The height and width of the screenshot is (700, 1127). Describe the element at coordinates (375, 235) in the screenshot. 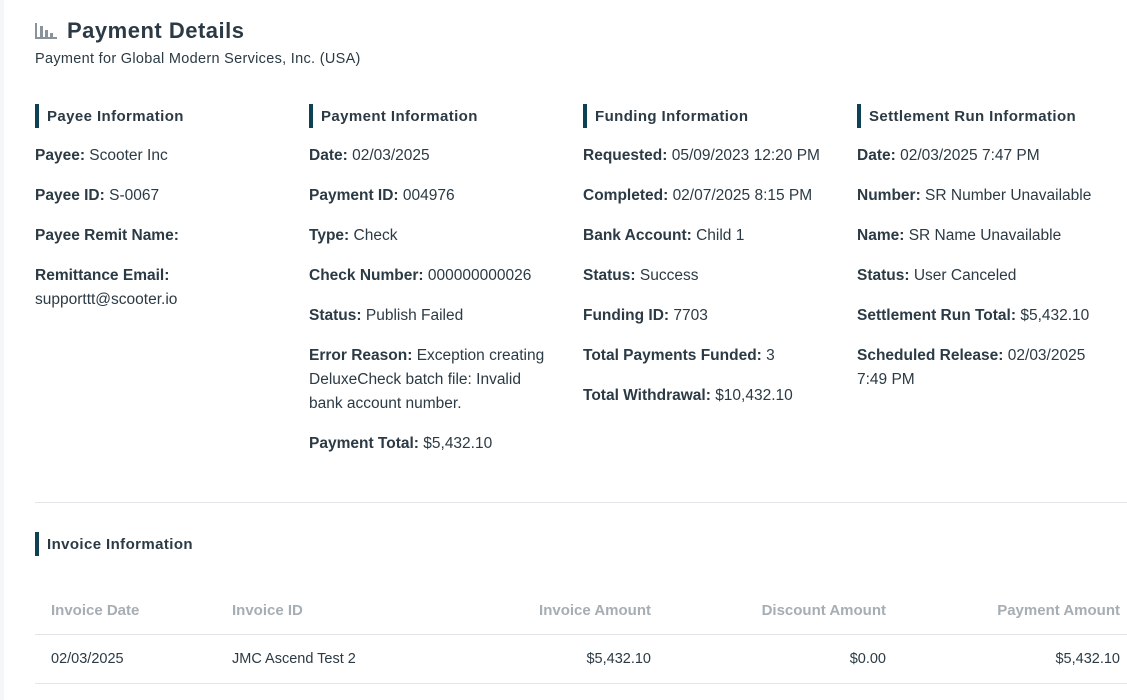

I see `field-value: Check` at that location.